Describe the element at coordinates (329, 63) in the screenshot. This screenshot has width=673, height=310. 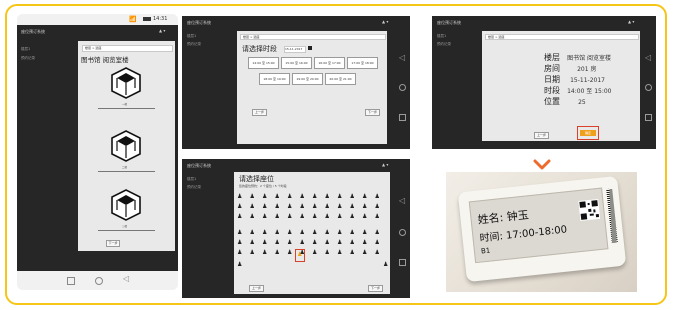
I see `timeslot-option: 16:00 至 17:00` at that location.